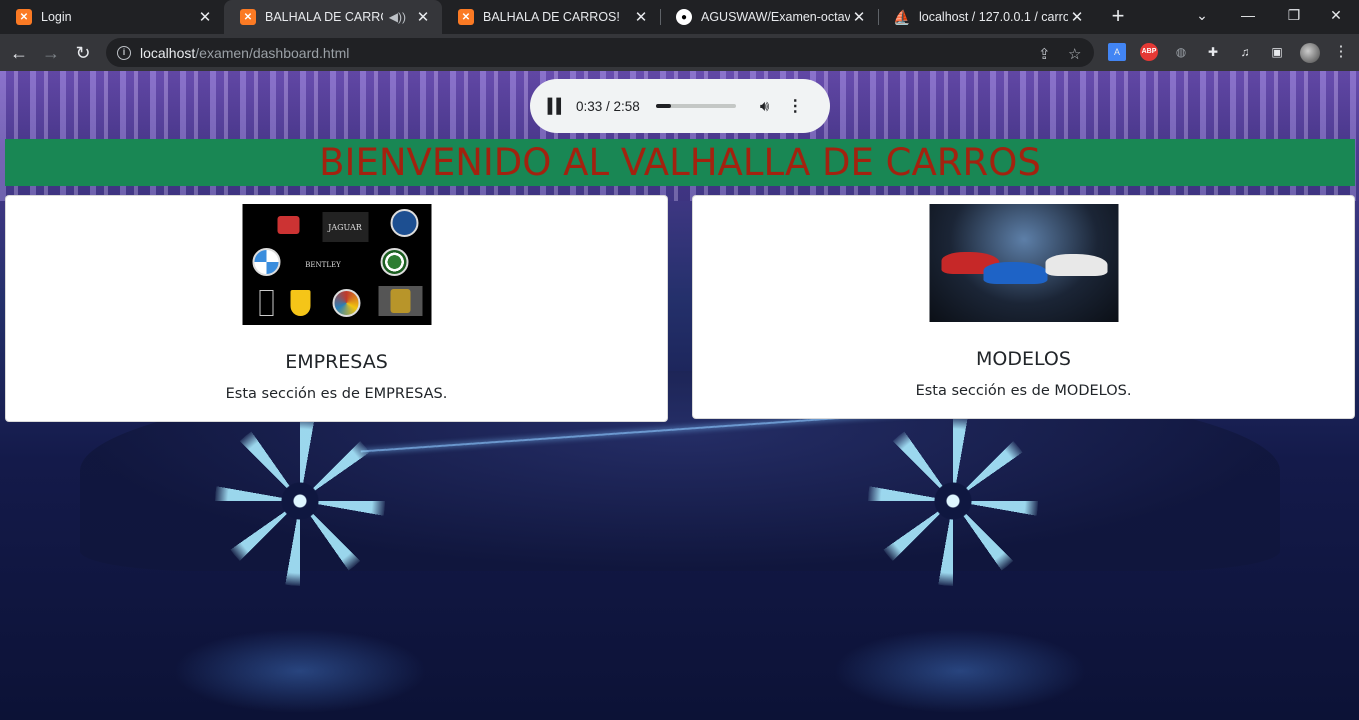  I want to click on tab-phpmyadmin: ⛵ localhost / 127.0.0.1 / carro / ✕, so click(987, 17).